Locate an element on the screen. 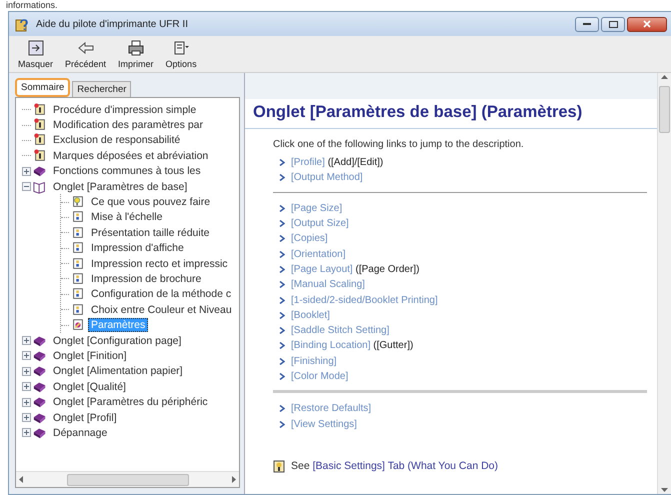  tree-item: Impression recto et impressic is located at coordinates (159, 263).